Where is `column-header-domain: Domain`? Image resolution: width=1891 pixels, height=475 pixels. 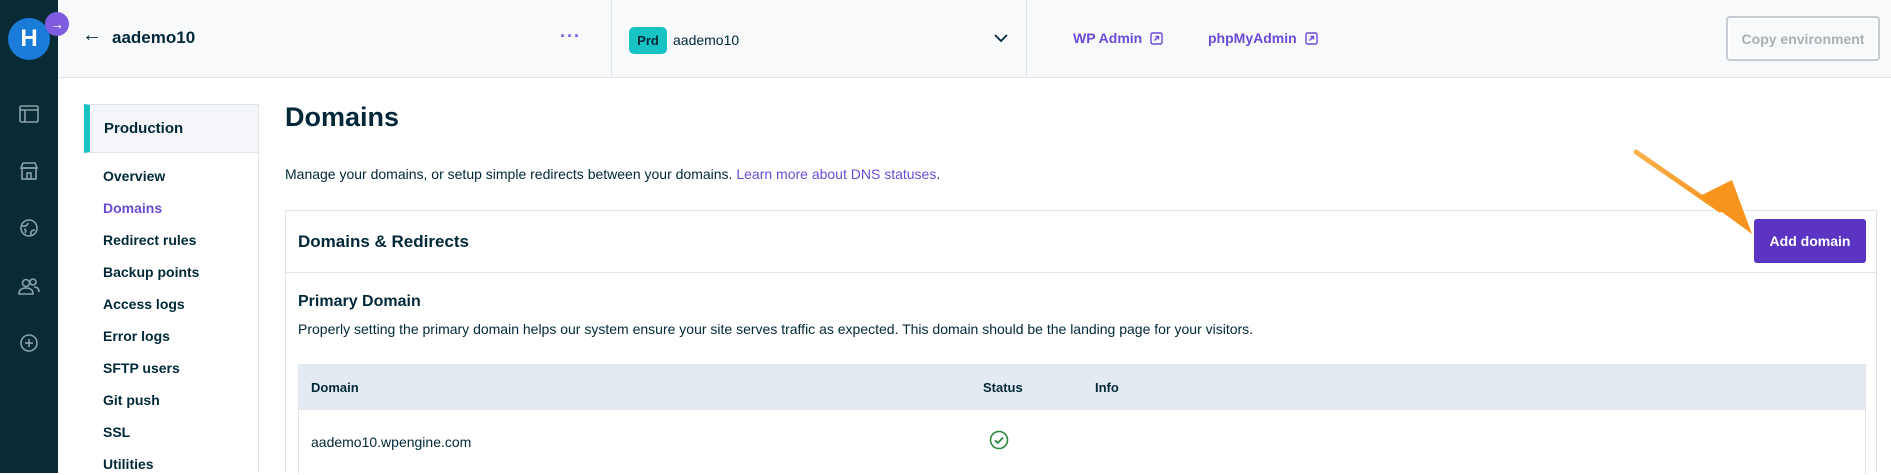 column-header-domain: Domain is located at coordinates (335, 387).